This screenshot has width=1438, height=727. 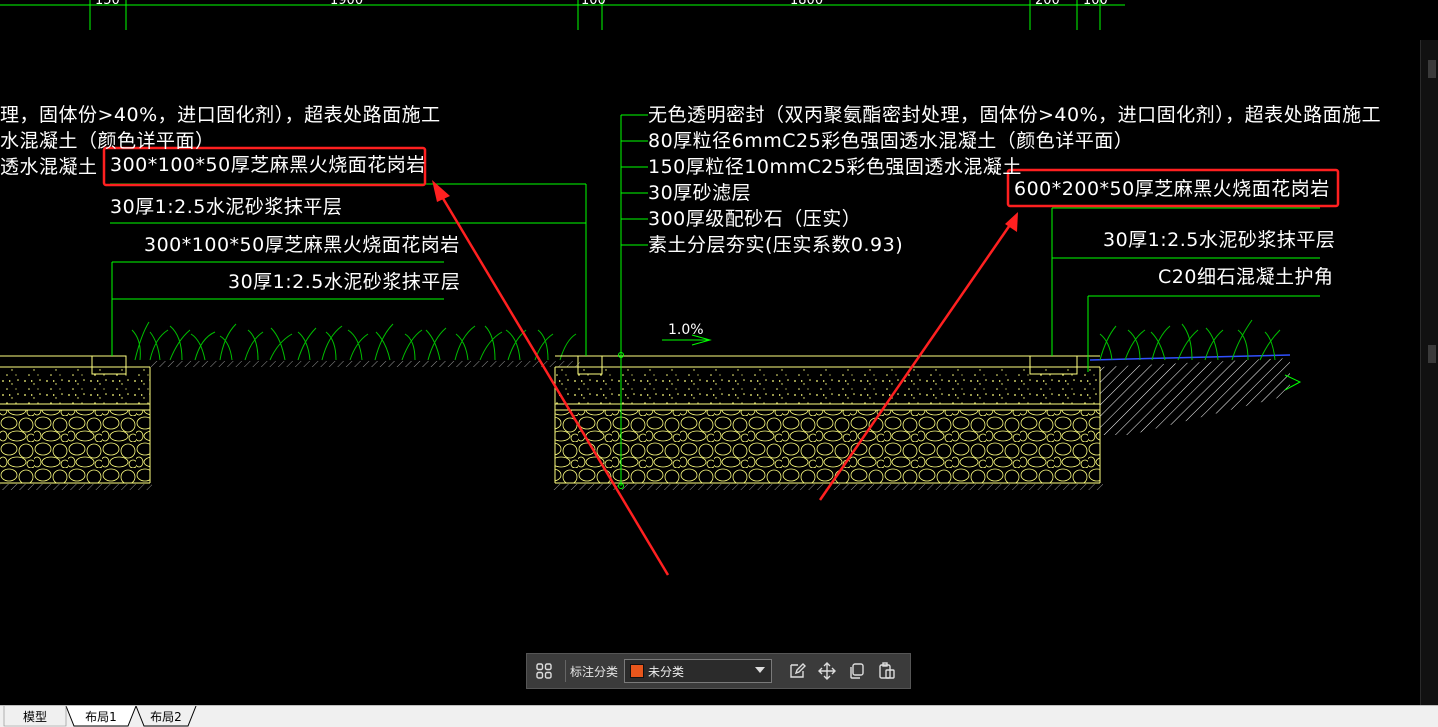 I want to click on note-curb-right: 600*200*50厚芝麻黑火烧面花岗岩, so click(x=1172, y=189).